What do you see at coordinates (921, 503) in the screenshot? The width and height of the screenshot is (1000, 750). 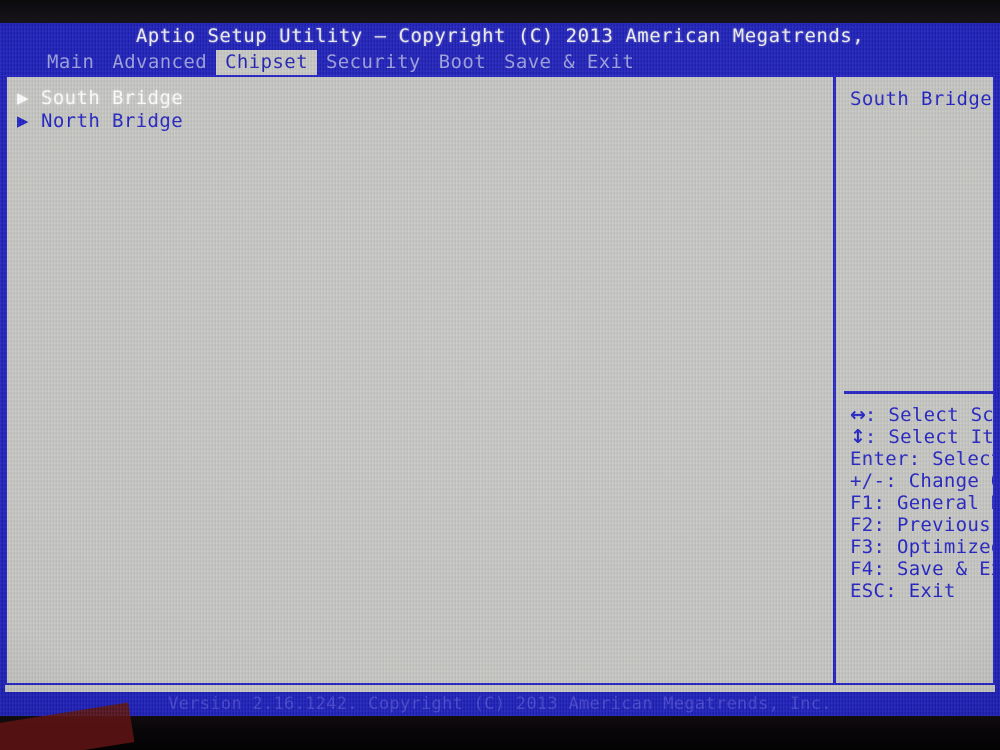 I see `help-key-text: F1: General H` at bounding box center [921, 503].